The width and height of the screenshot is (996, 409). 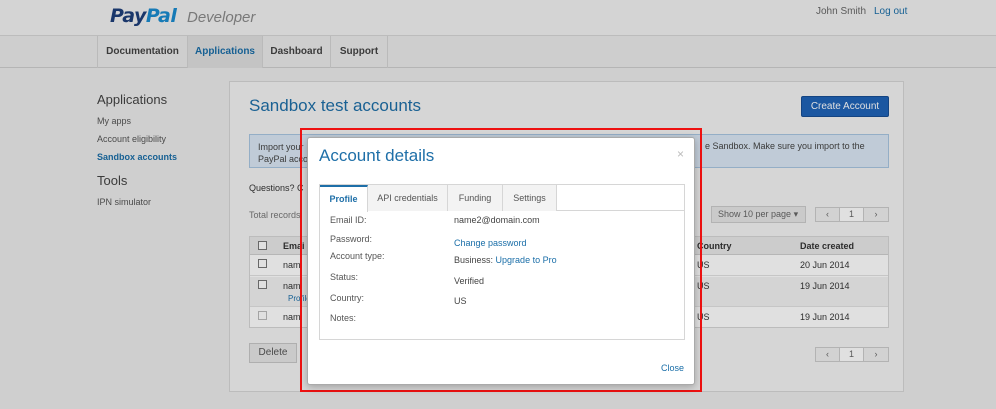 I want to click on account-type-value: Business: Upgrade to Pro, so click(x=505, y=260).